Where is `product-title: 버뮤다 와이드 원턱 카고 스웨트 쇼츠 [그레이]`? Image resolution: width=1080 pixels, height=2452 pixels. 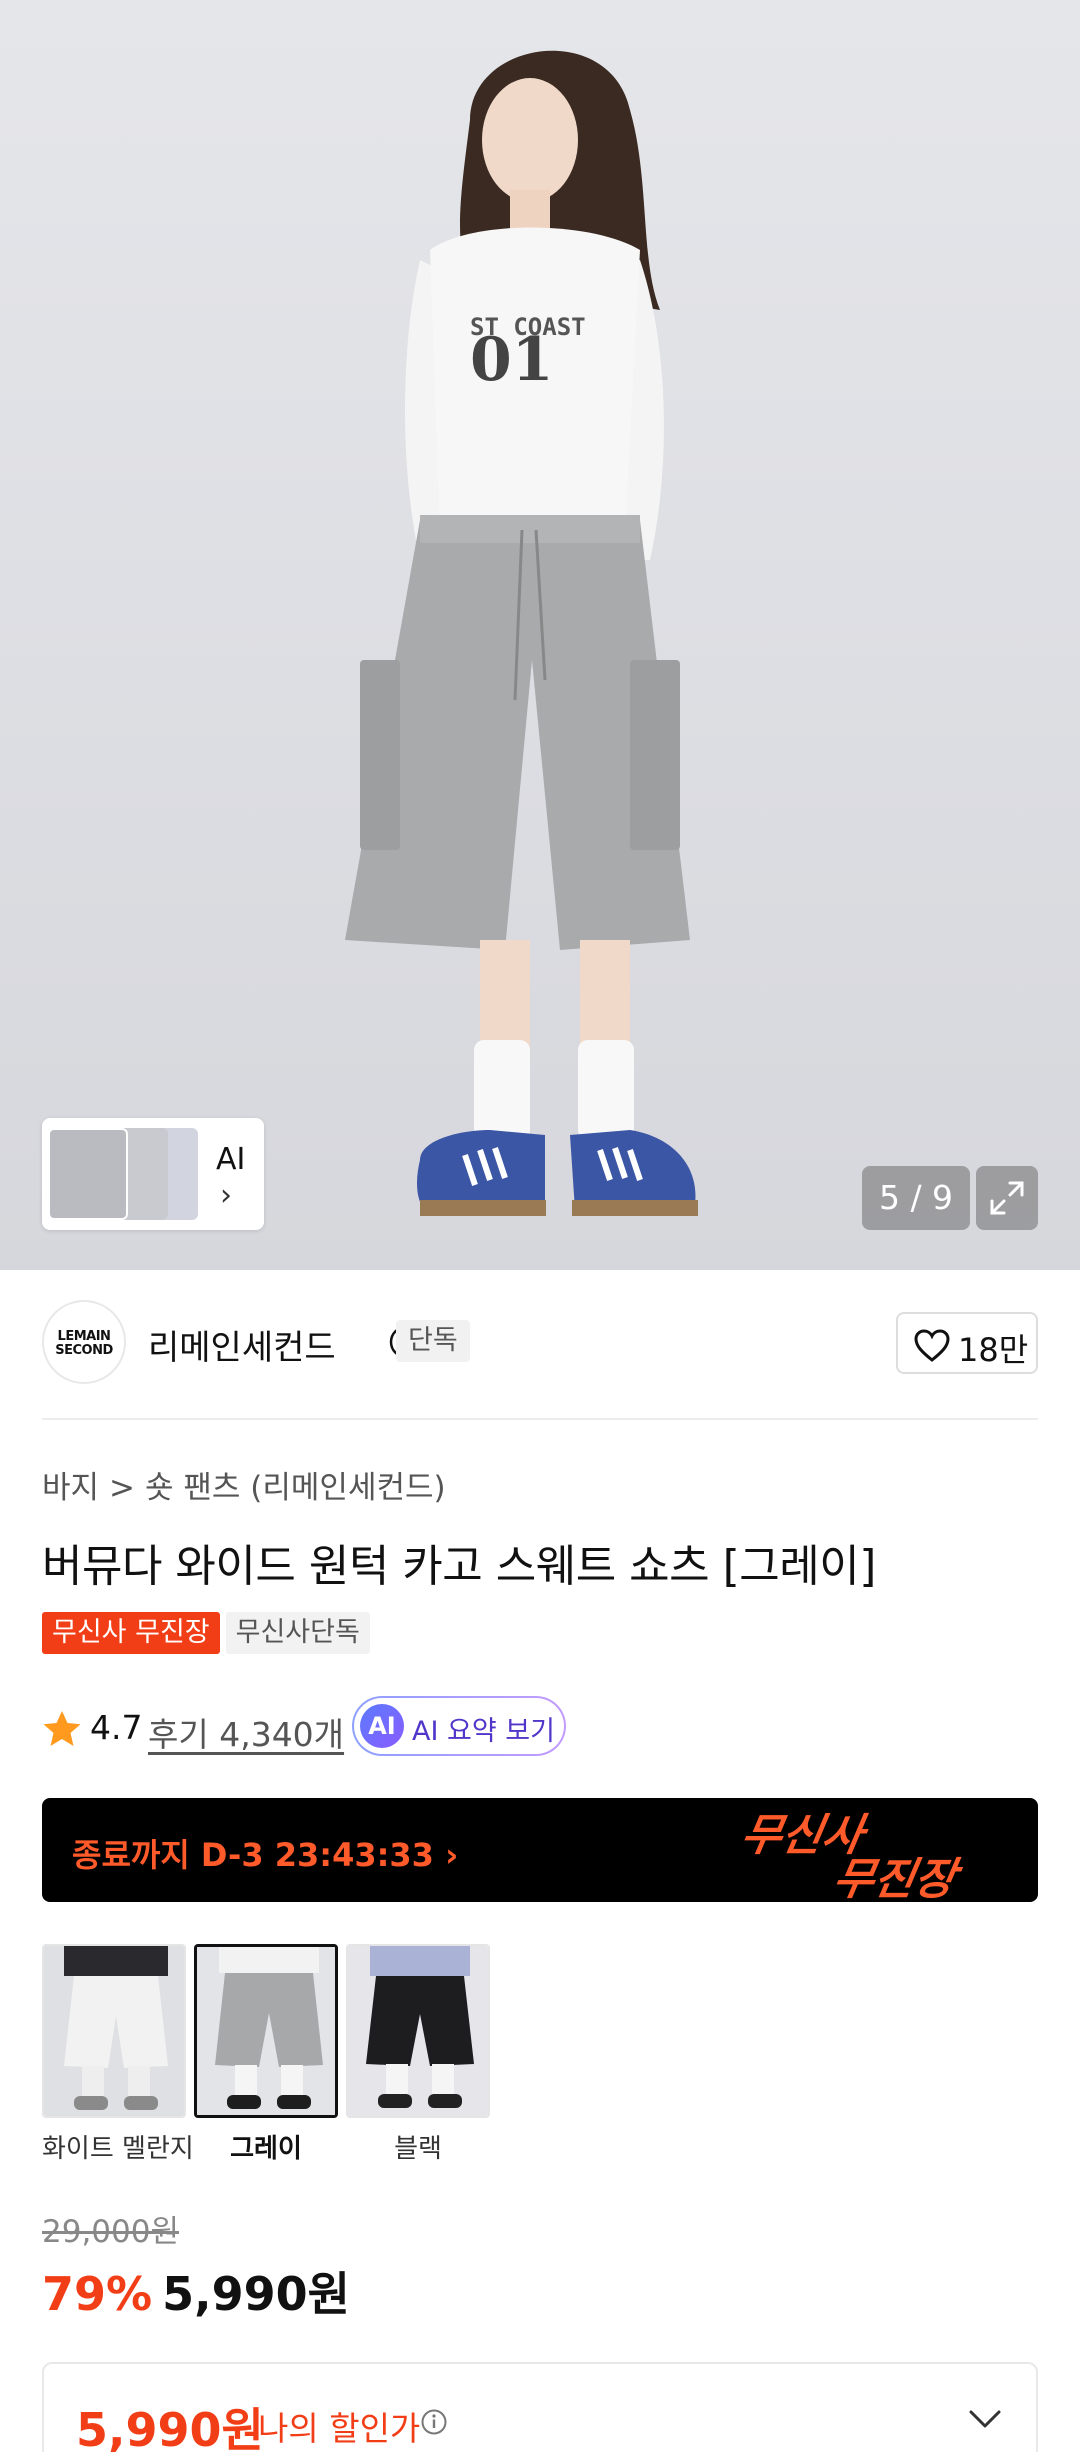 product-title: 버뮤다 와이드 원턱 카고 스웨트 쇼츠 [그레이] is located at coordinates (459, 1566).